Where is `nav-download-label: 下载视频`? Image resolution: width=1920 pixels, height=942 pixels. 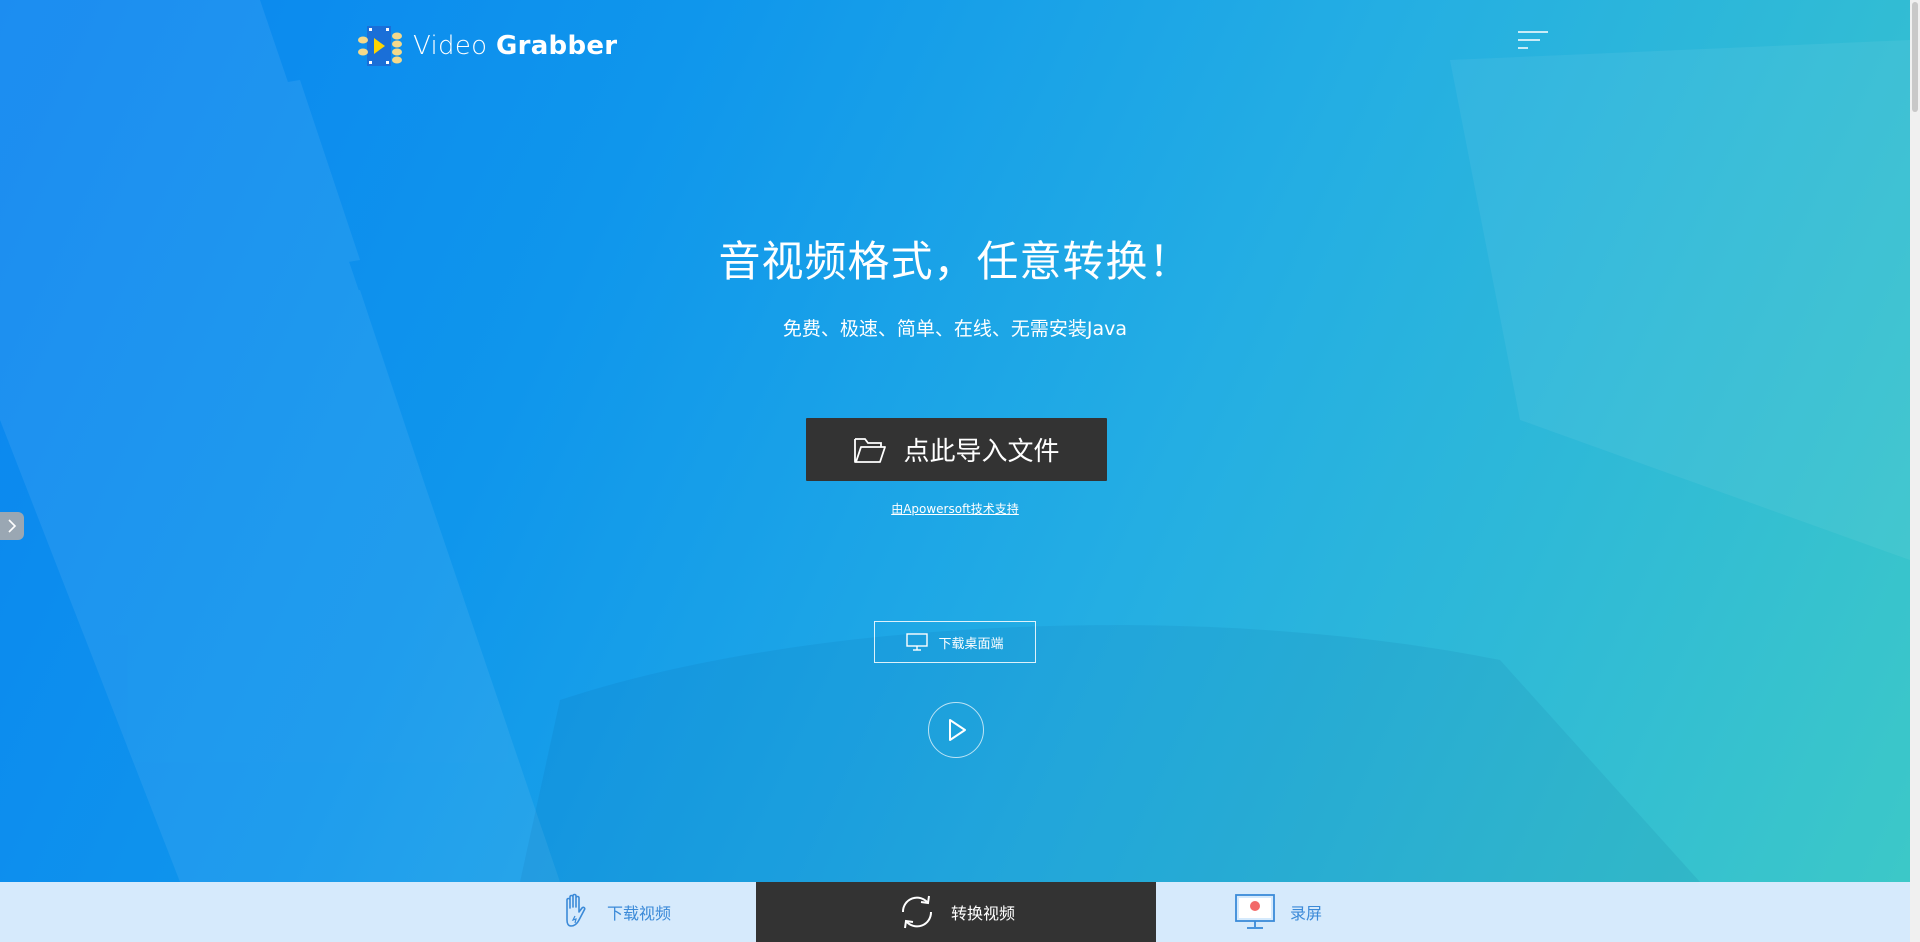 nav-download-label: 下载视频 is located at coordinates (639, 913).